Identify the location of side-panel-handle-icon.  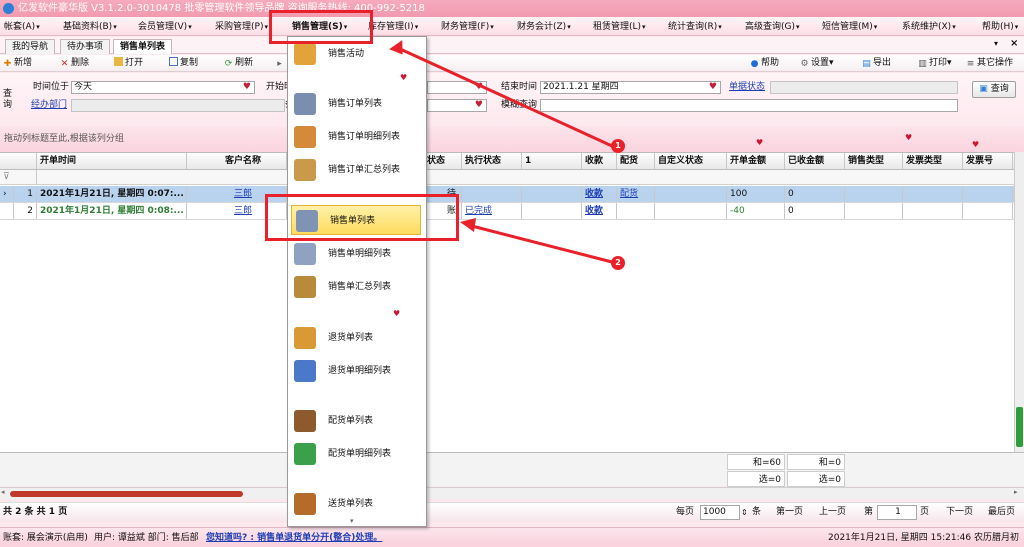
(1019, 427).